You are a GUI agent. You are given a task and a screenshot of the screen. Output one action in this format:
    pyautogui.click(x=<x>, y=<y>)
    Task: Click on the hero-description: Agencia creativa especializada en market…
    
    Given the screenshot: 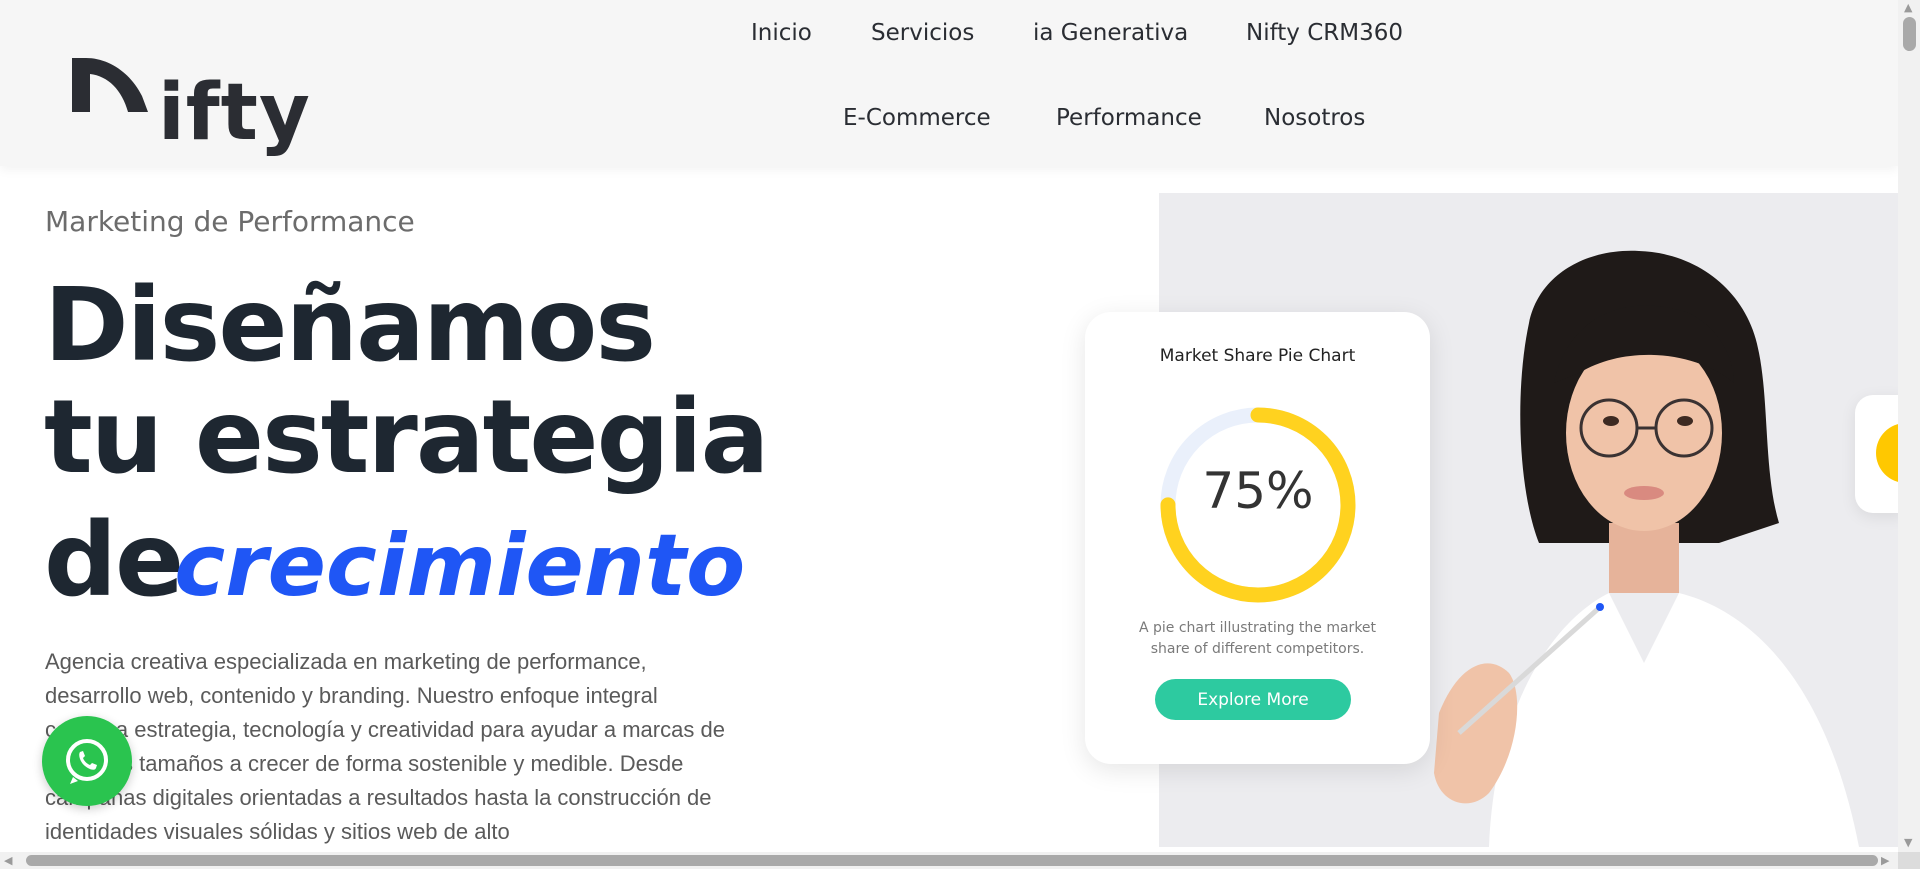 What is the action you would take?
    pyautogui.click(x=385, y=746)
    